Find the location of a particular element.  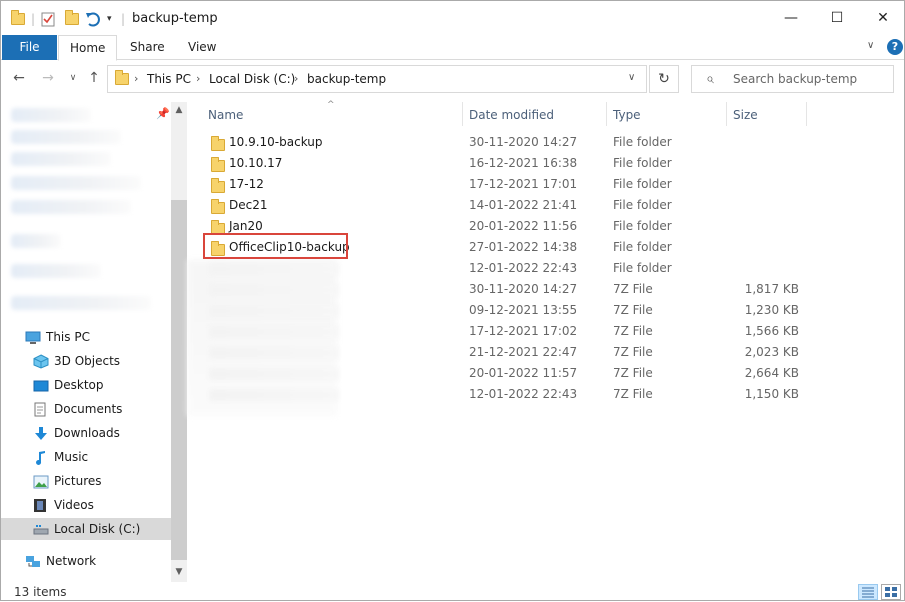

forward-arrow-icon: → is located at coordinates (48, 78).